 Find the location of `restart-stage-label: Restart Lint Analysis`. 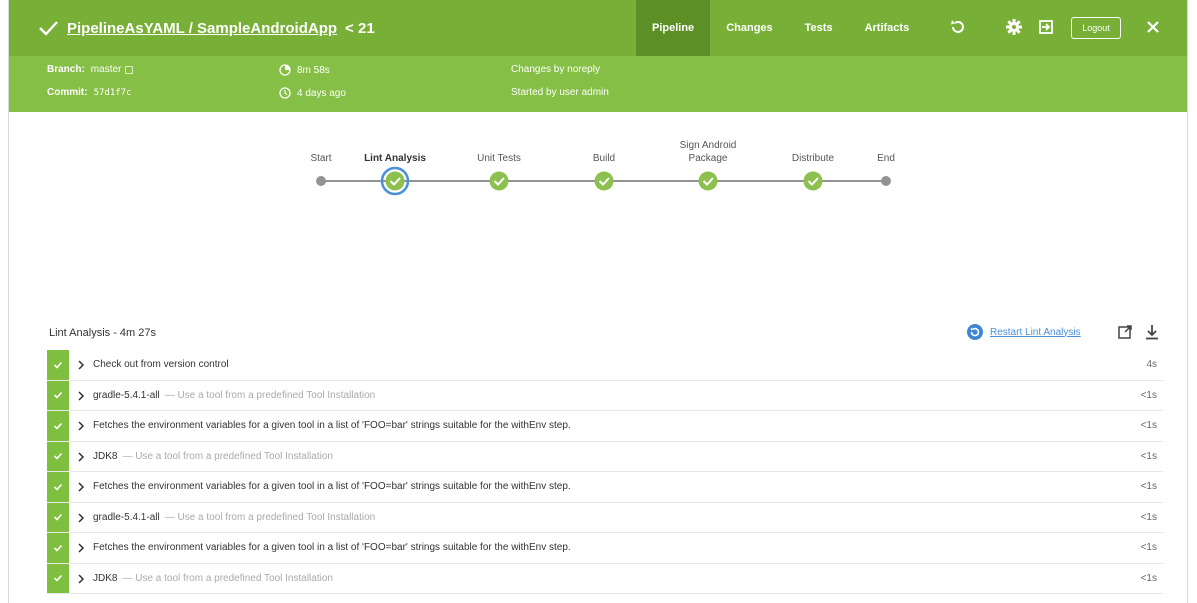

restart-stage-label: Restart Lint Analysis is located at coordinates (1035, 332).